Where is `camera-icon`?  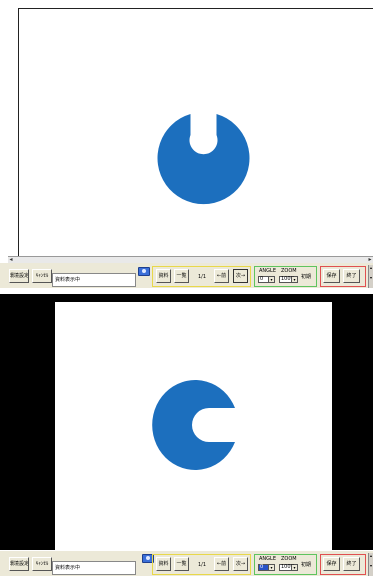
camera-icon is located at coordinates (144, 271).